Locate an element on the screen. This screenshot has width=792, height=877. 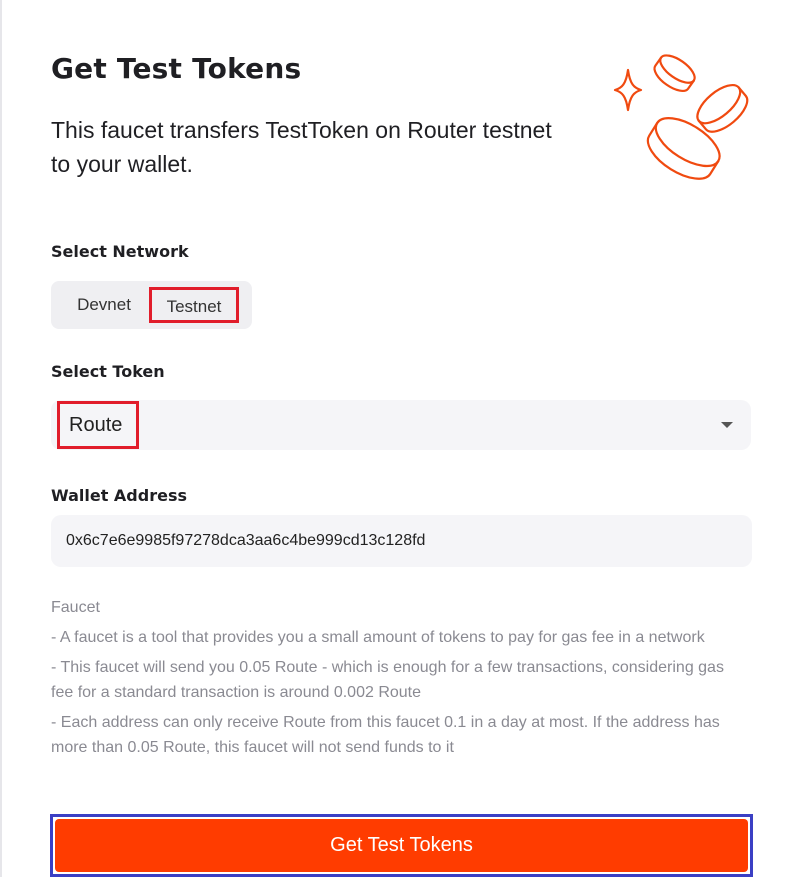
coins-sparkle-illustration is located at coordinates (681, 117).